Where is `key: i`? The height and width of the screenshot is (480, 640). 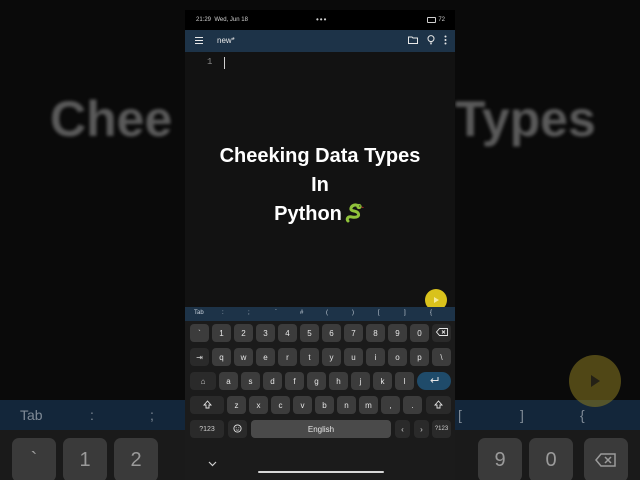 key: i is located at coordinates (375, 357).